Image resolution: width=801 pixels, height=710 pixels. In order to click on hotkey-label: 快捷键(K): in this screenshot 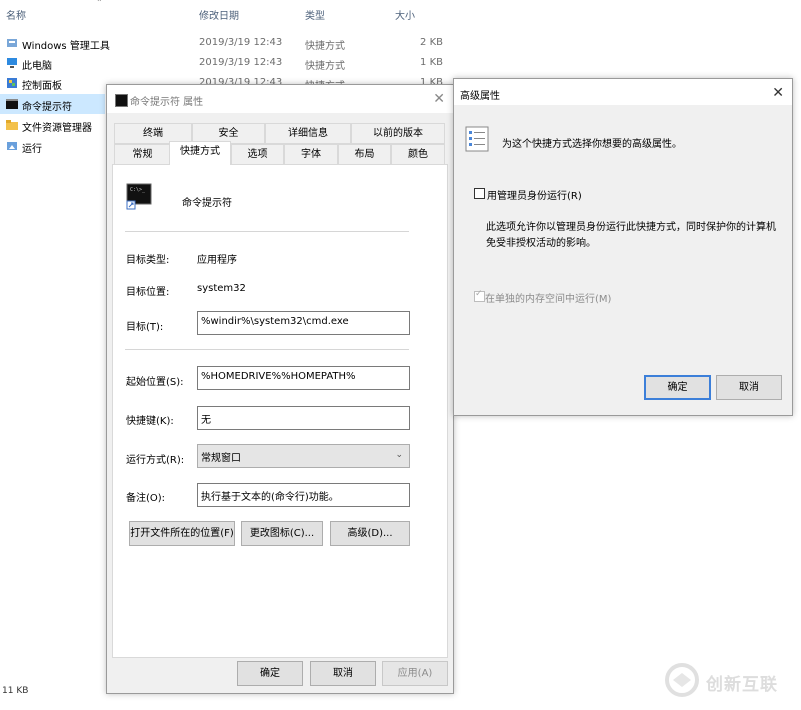, I will do `click(150, 421)`.